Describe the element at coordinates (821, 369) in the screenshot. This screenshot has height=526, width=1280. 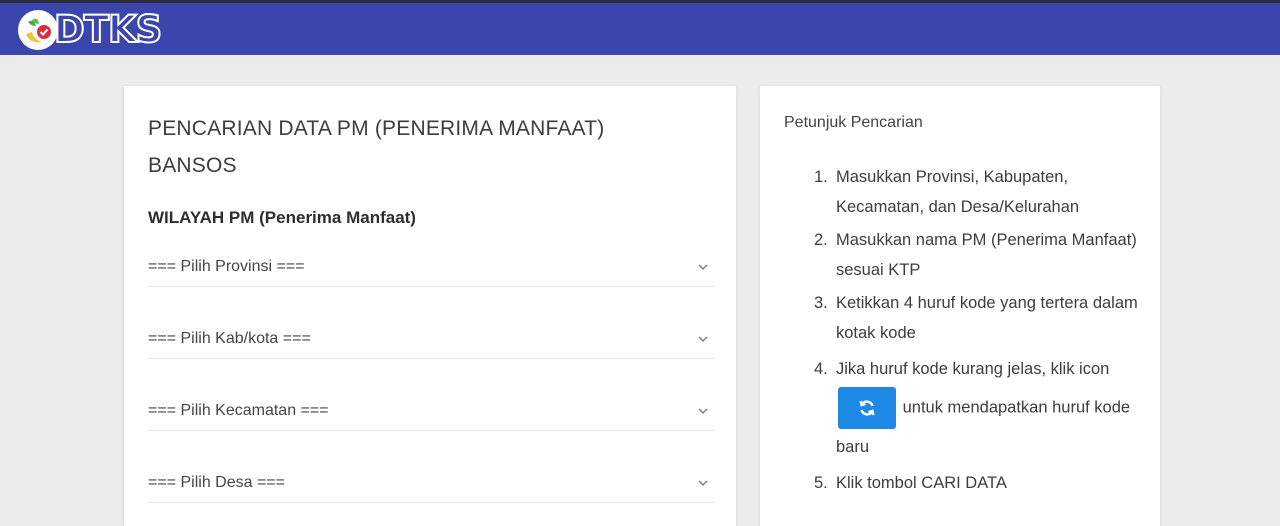
I see `step-number: 4.` at that location.